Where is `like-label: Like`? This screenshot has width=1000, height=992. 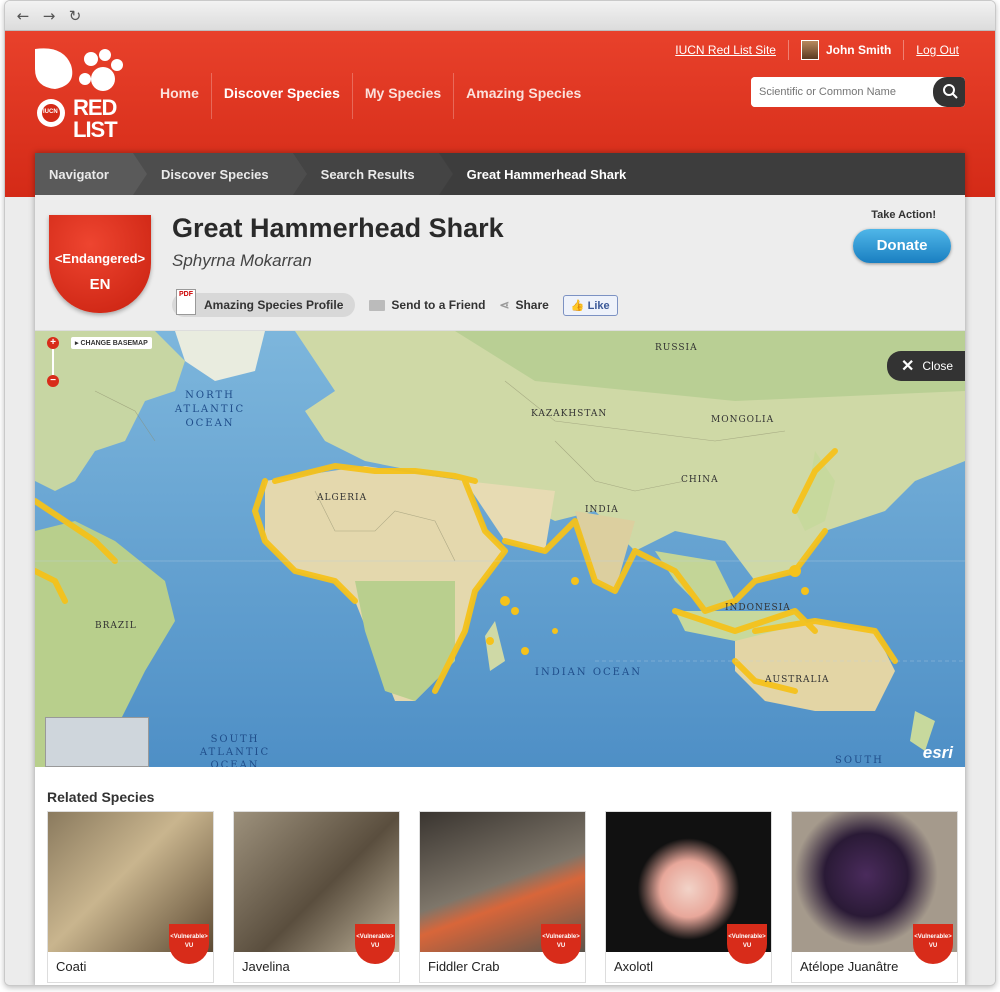 like-label: Like is located at coordinates (598, 305).